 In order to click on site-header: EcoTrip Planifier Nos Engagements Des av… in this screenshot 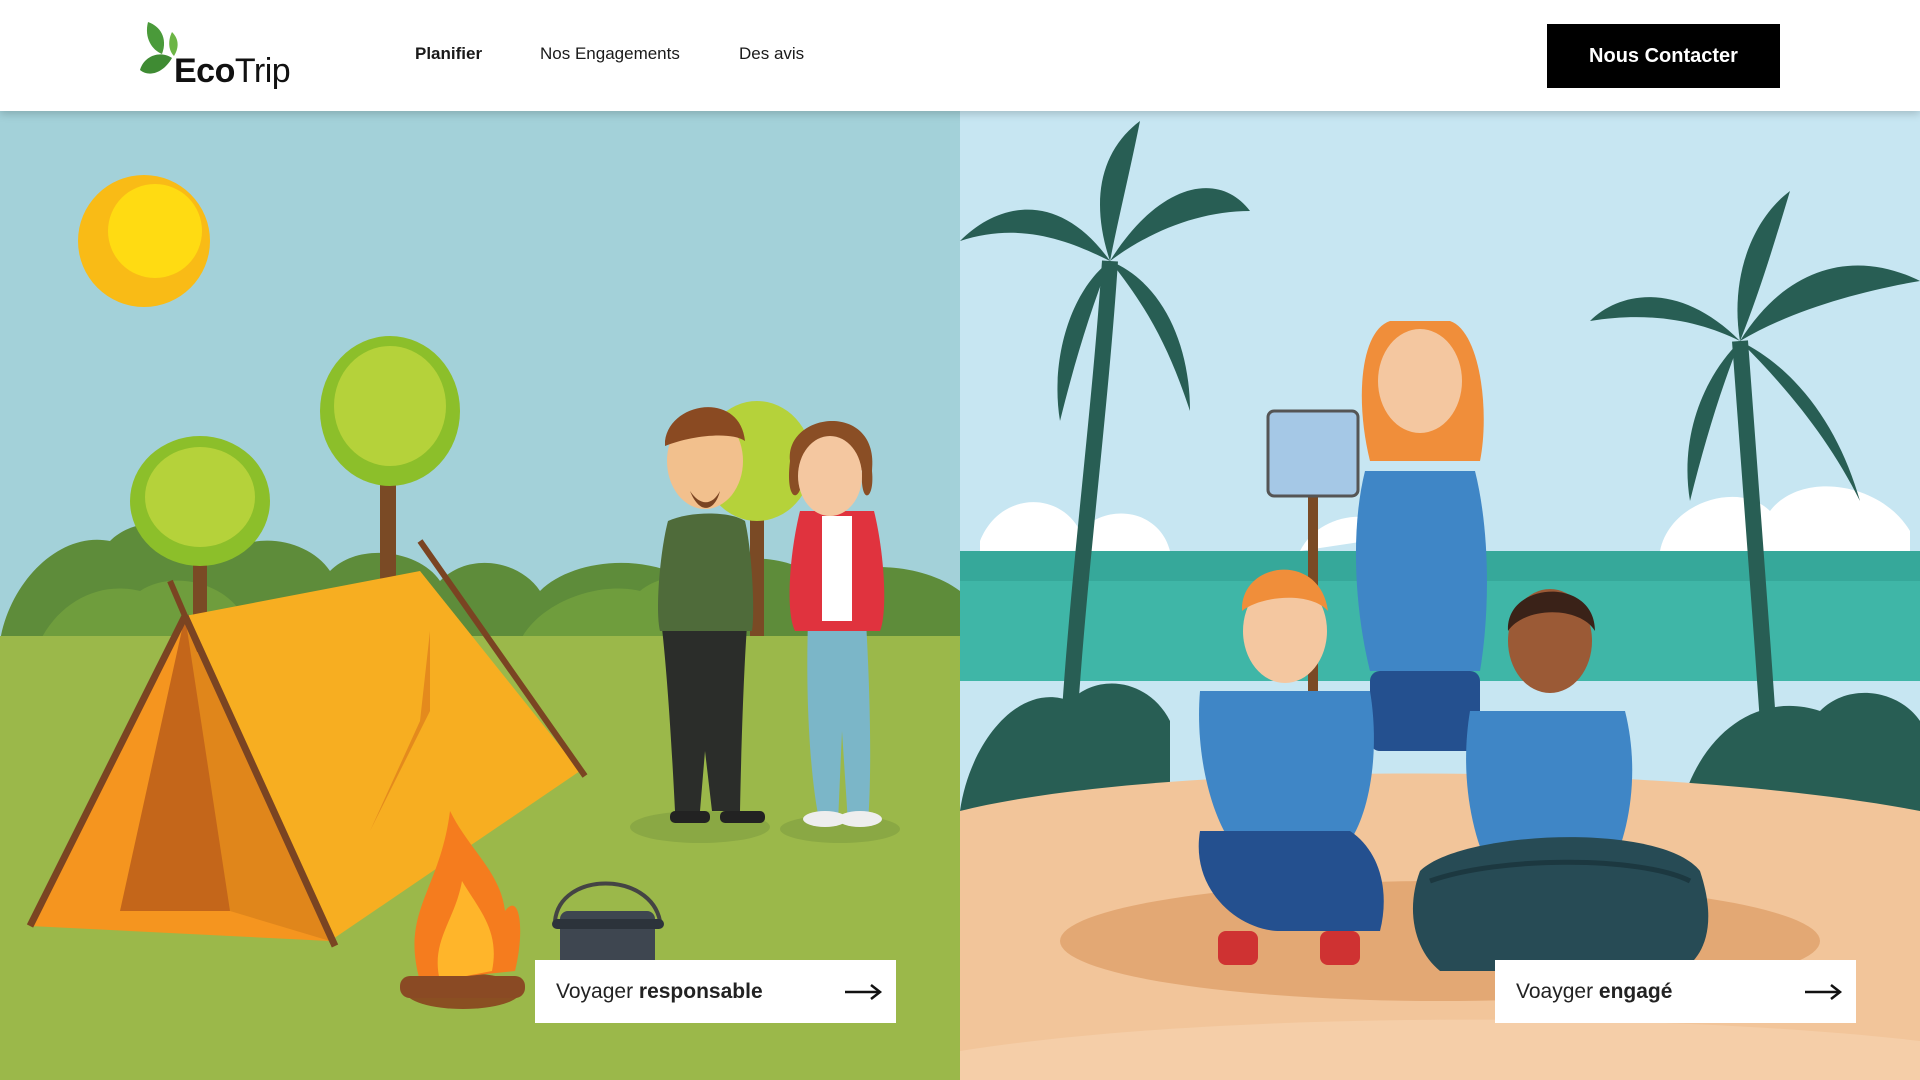, I will do `click(960, 55)`.